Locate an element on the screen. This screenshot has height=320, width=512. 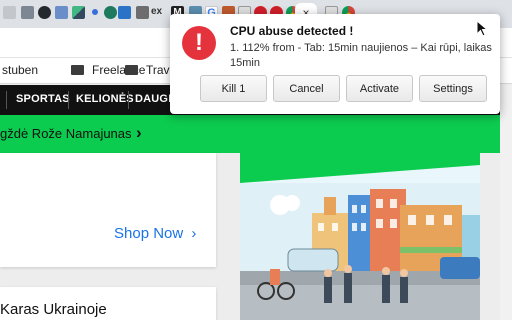
kill-button: Kill 1 is located at coordinates (233, 88).